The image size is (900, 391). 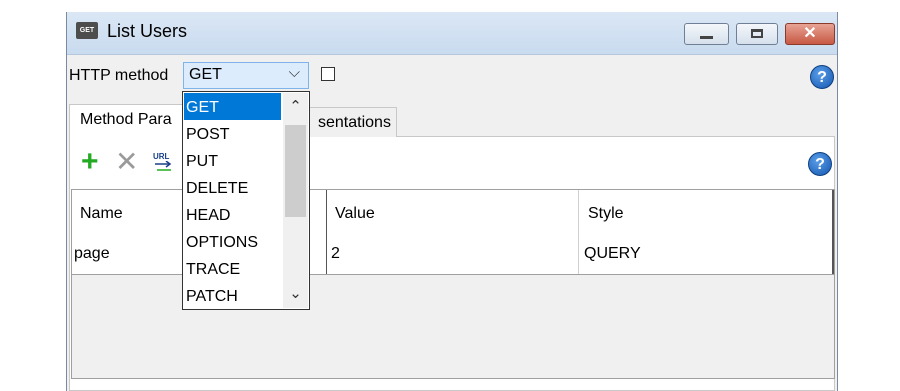 What do you see at coordinates (232, 160) in the screenshot?
I see `option-put: PUT` at bounding box center [232, 160].